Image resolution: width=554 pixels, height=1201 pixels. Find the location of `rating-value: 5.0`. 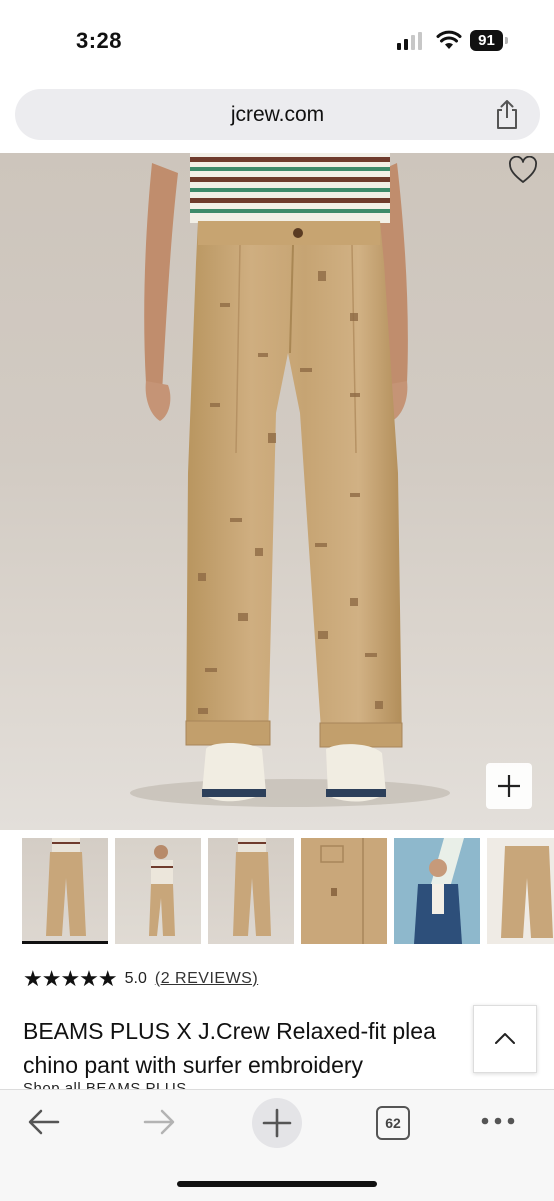

rating-value: 5.0 is located at coordinates (135, 978).